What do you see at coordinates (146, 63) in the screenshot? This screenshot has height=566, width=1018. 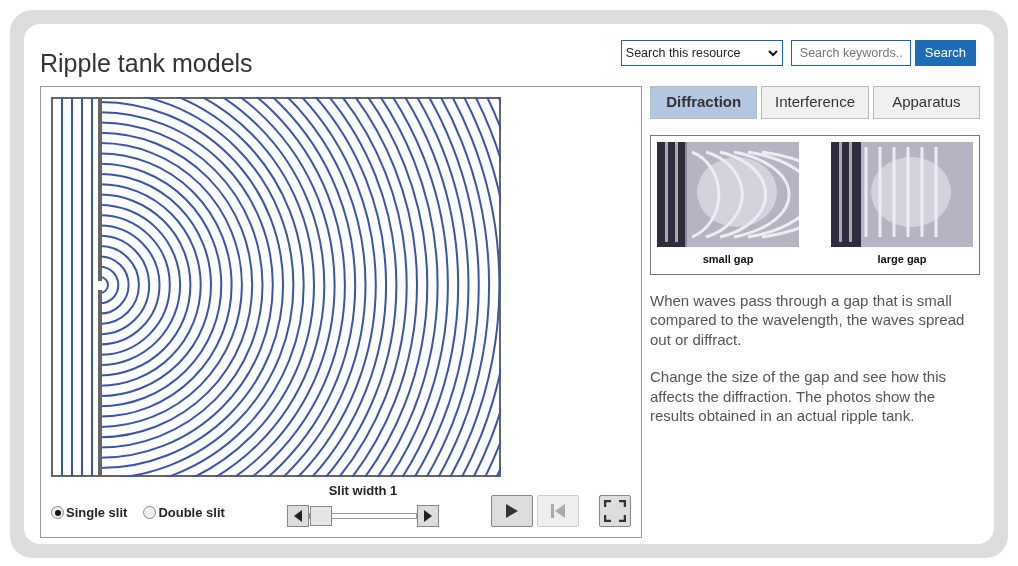 I see `page-title: Ripple tank models` at bounding box center [146, 63].